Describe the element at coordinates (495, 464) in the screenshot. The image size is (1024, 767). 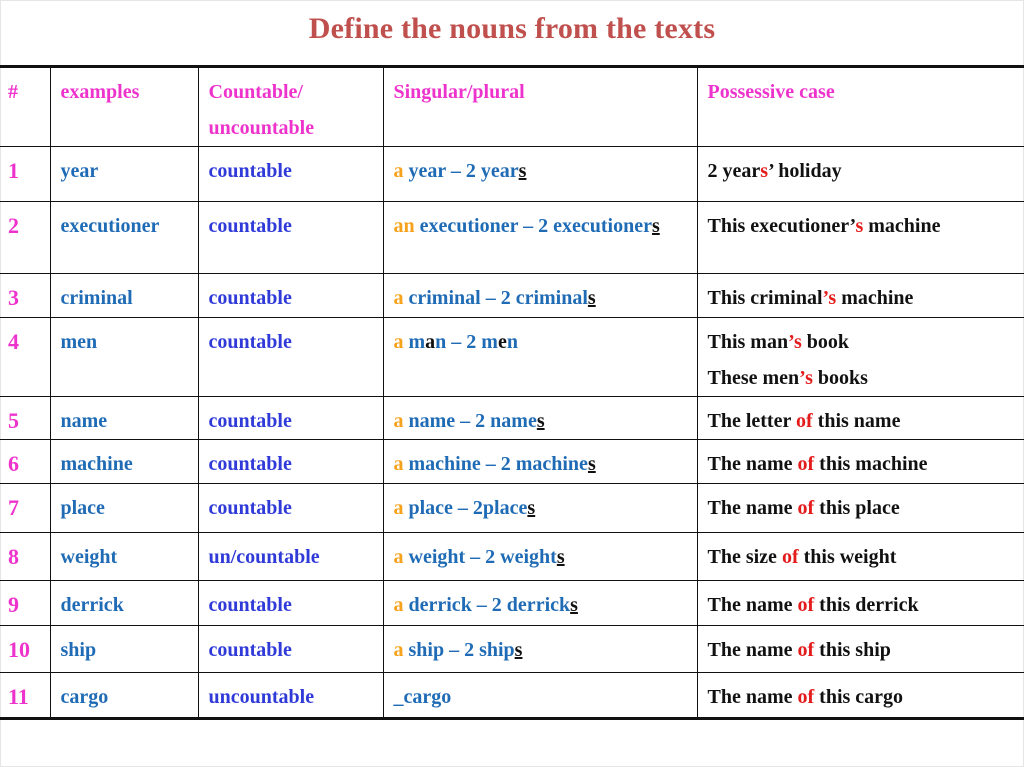
I see `singular-plural-text: machine – 2 machine` at that location.